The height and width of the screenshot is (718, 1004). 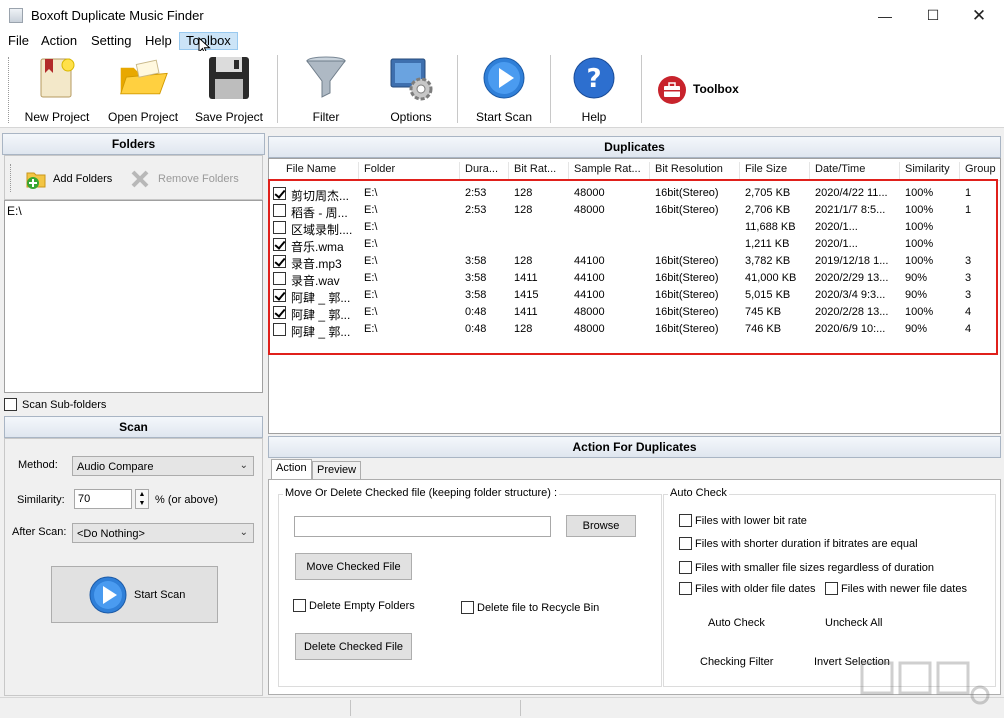 What do you see at coordinates (716, 89) in the screenshot?
I see `toolbox-label: Toolbox` at bounding box center [716, 89].